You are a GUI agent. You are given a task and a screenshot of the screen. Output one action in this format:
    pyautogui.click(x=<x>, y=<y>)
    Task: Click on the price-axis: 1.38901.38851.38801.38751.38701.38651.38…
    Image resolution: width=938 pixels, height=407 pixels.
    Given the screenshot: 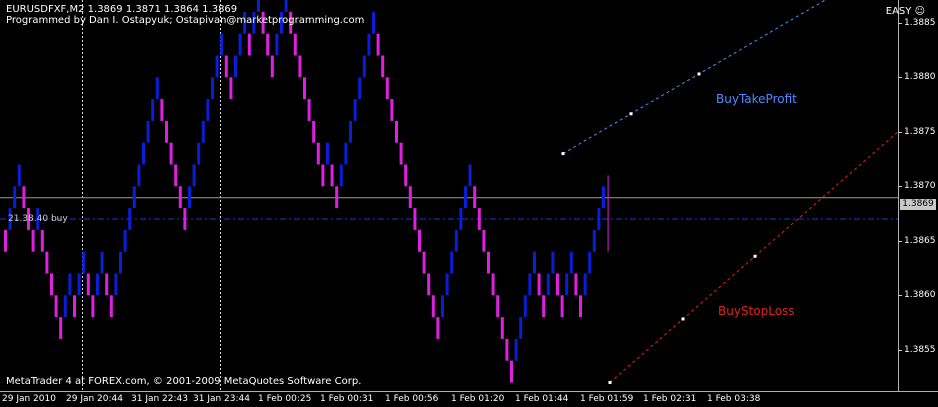 What is the action you would take?
    pyautogui.click(x=918, y=196)
    